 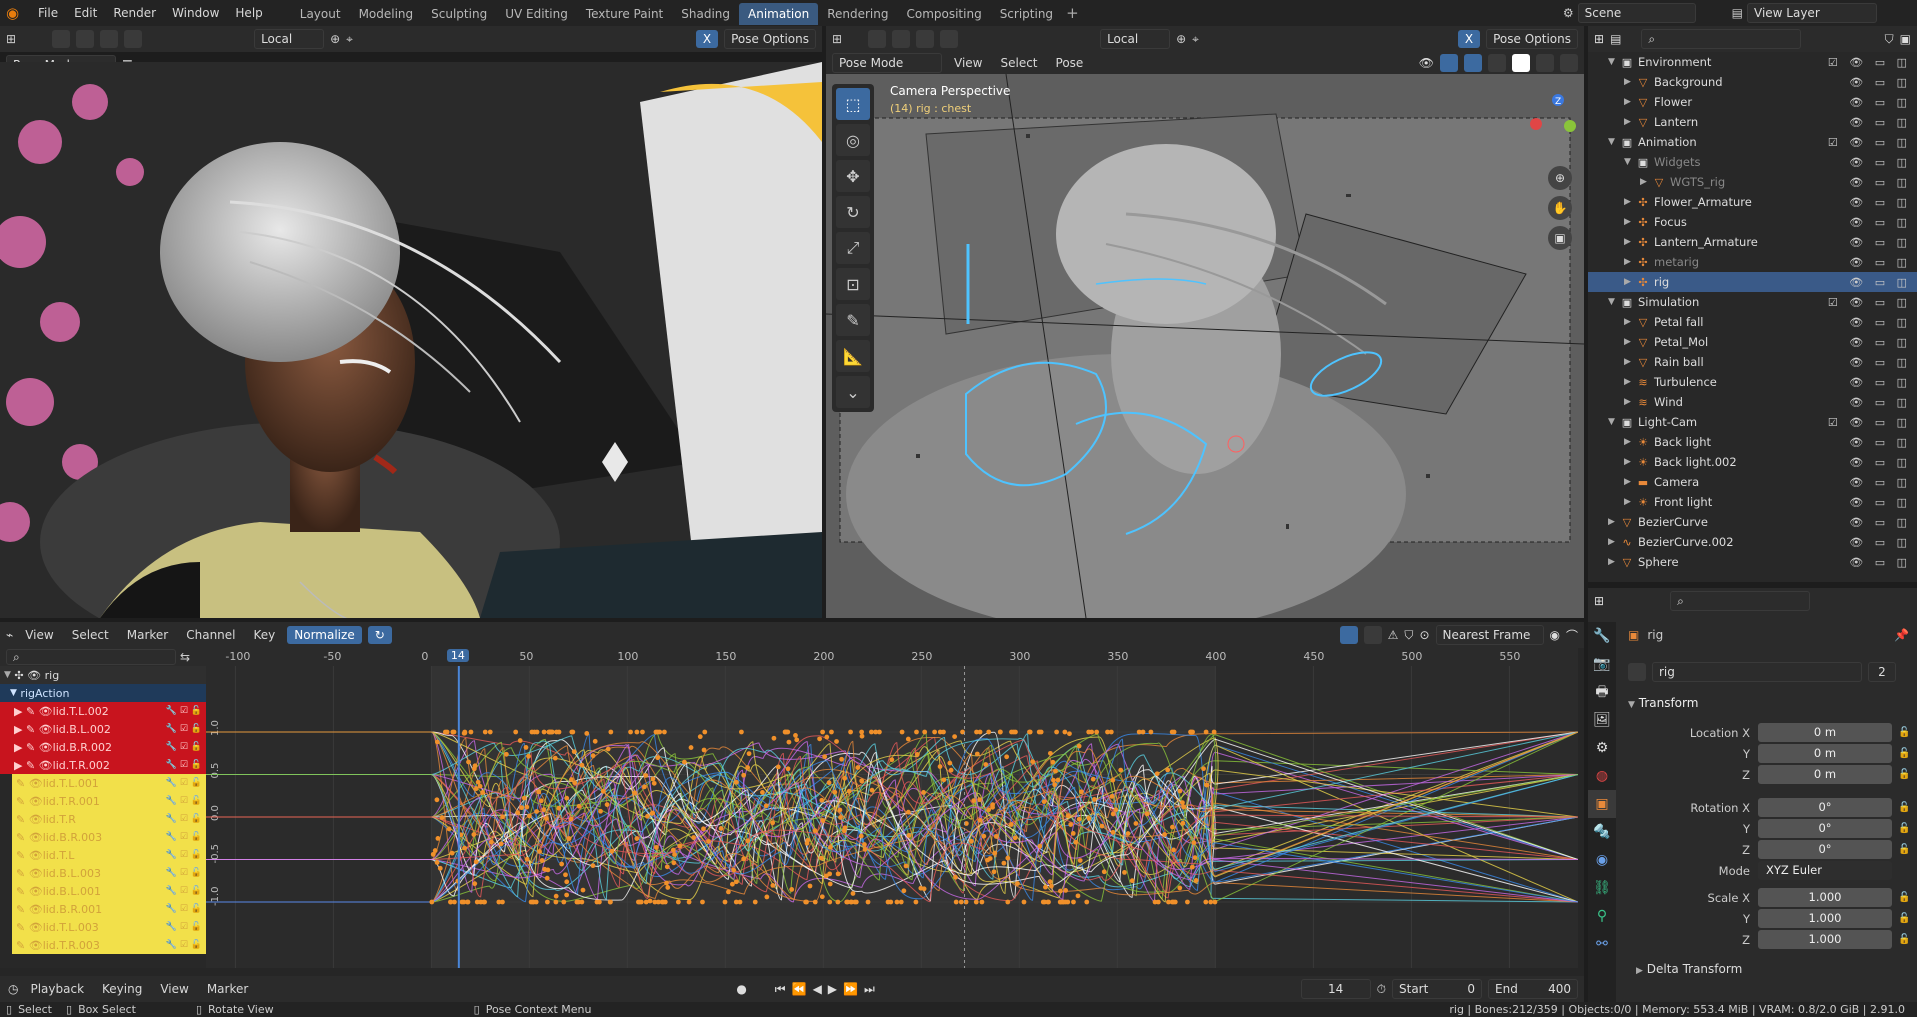 I want to click on pivot-icon: ⊕, so click(x=335, y=39).